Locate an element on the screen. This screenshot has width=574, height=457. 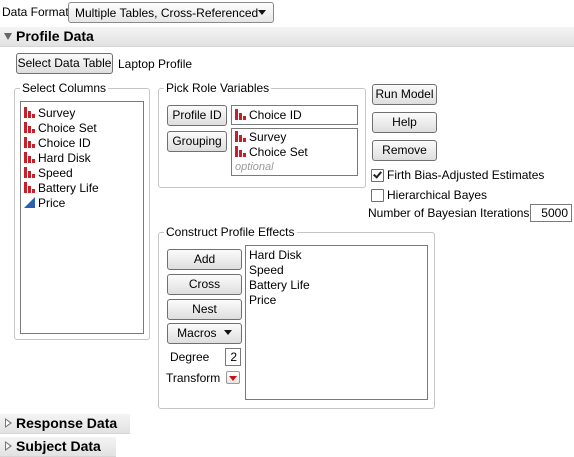
remove-button: Remove is located at coordinates (404, 150).